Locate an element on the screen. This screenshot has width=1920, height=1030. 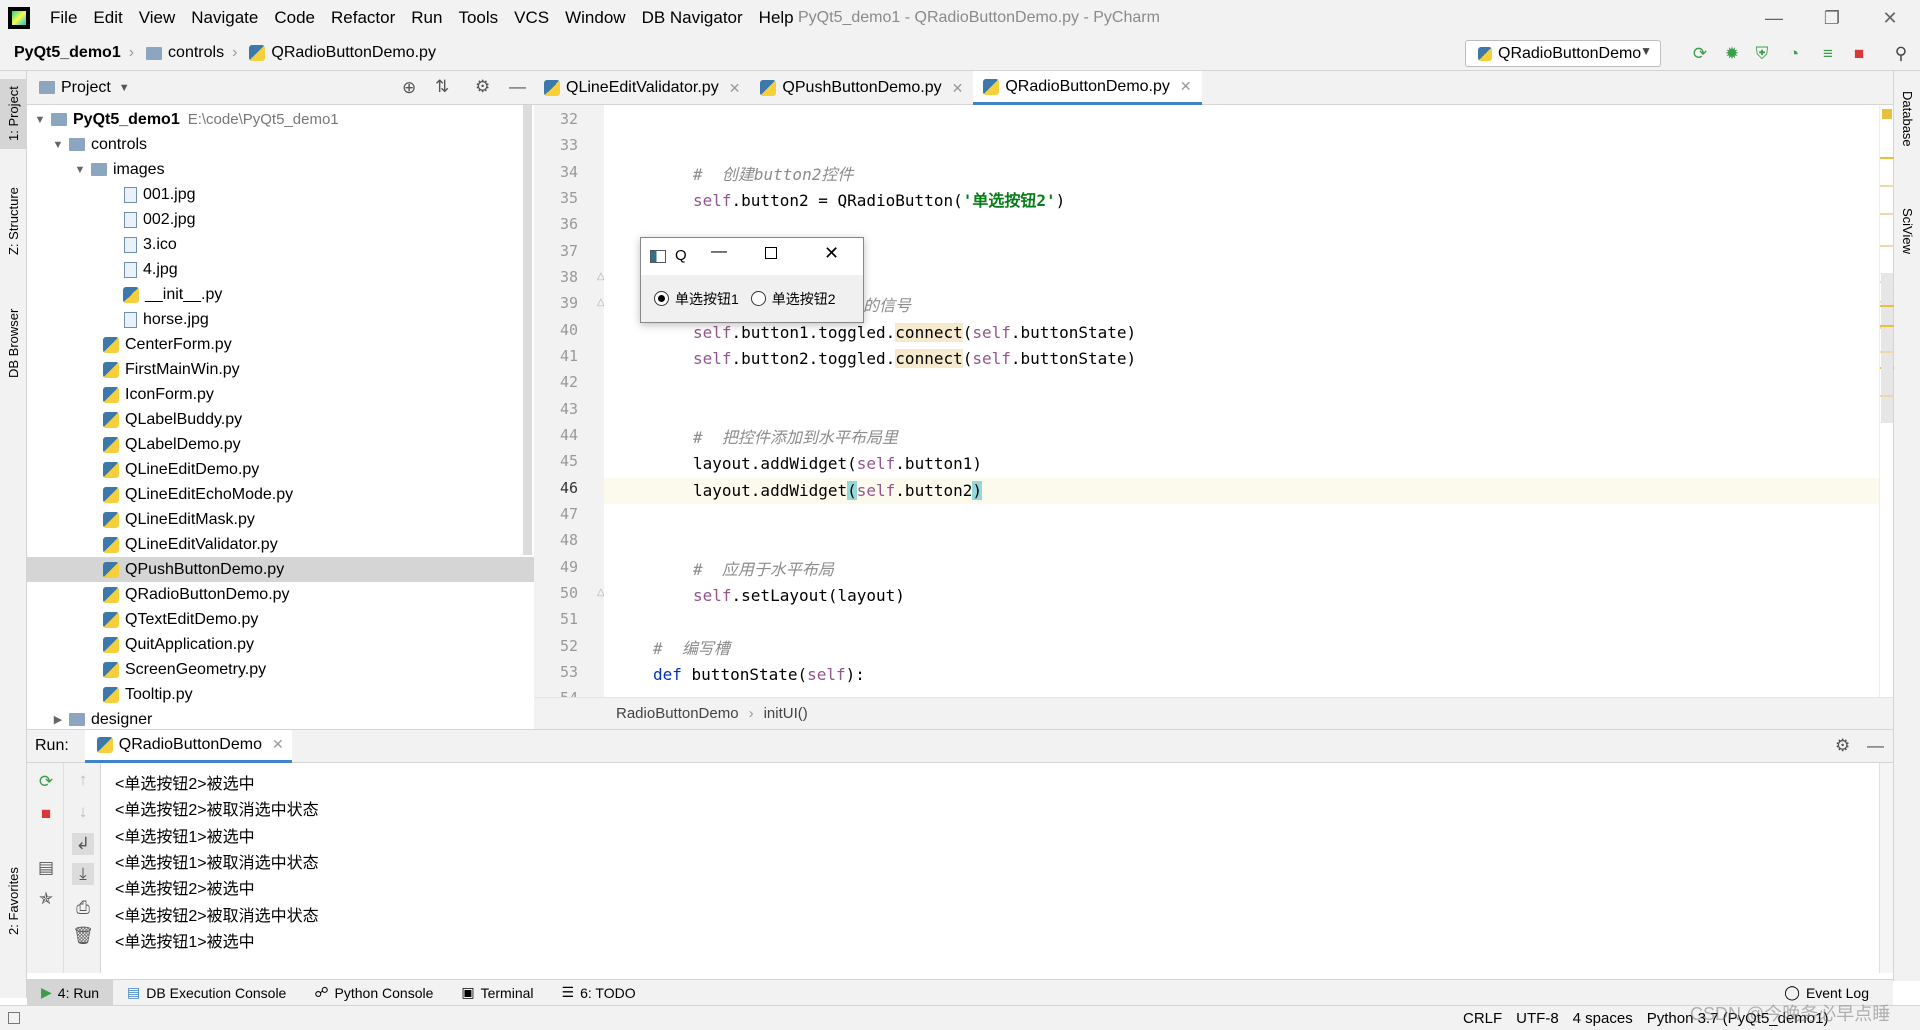
radio-button-2-label: 单选按钮2 is located at coordinates (804, 299).